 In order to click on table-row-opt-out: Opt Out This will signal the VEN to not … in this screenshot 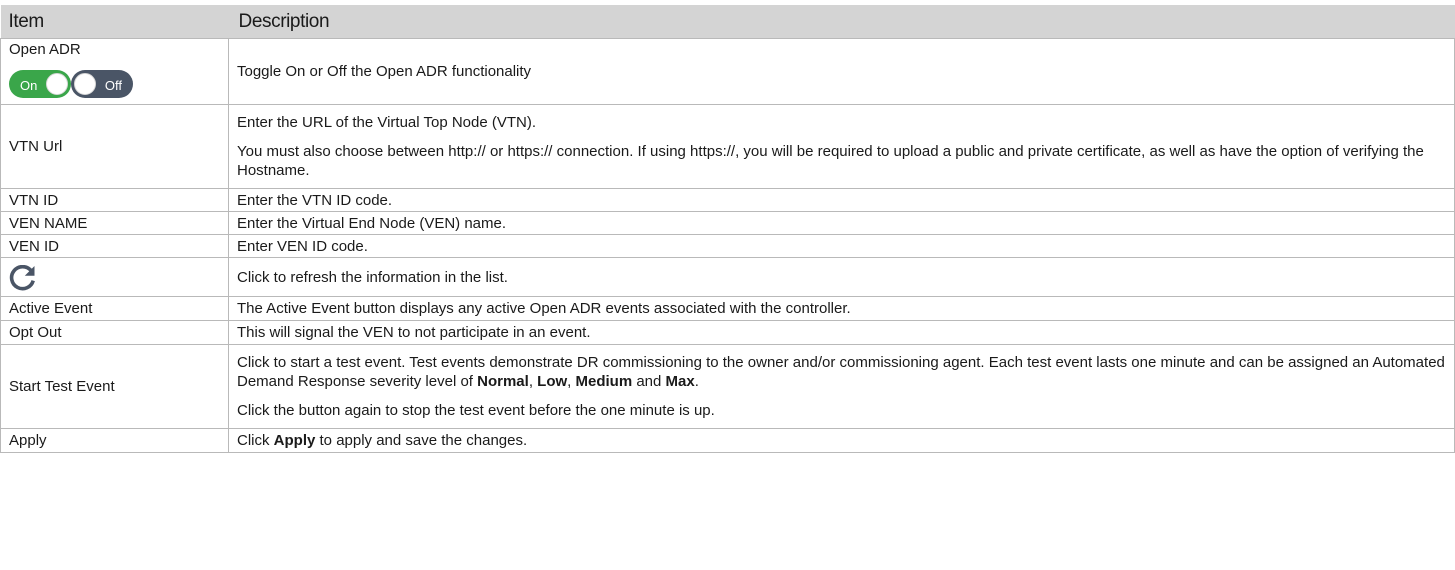, I will do `click(727, 332)`.